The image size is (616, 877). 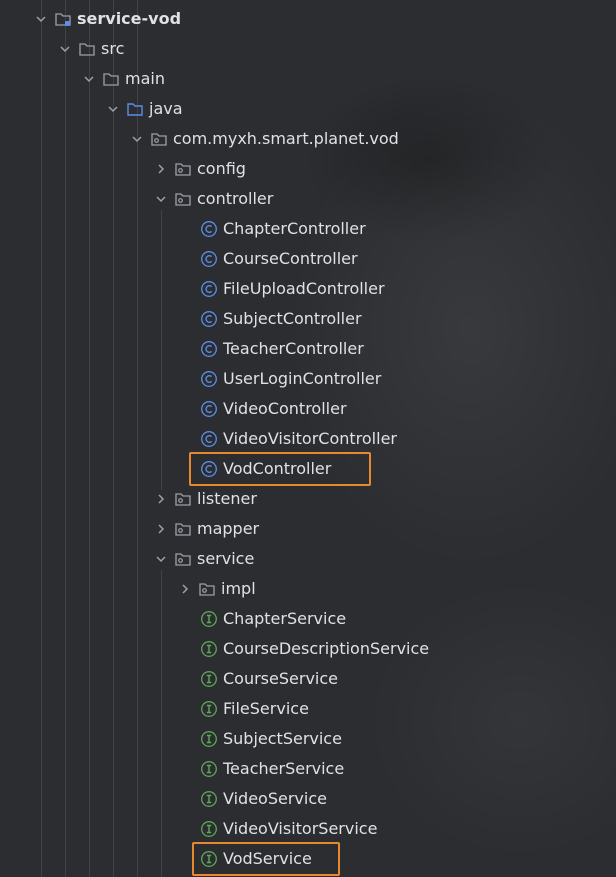 What do you see at coordinates (166, 108) in the screenshot?
I see `tree-node-label: java` at bounding box center [166, 108].